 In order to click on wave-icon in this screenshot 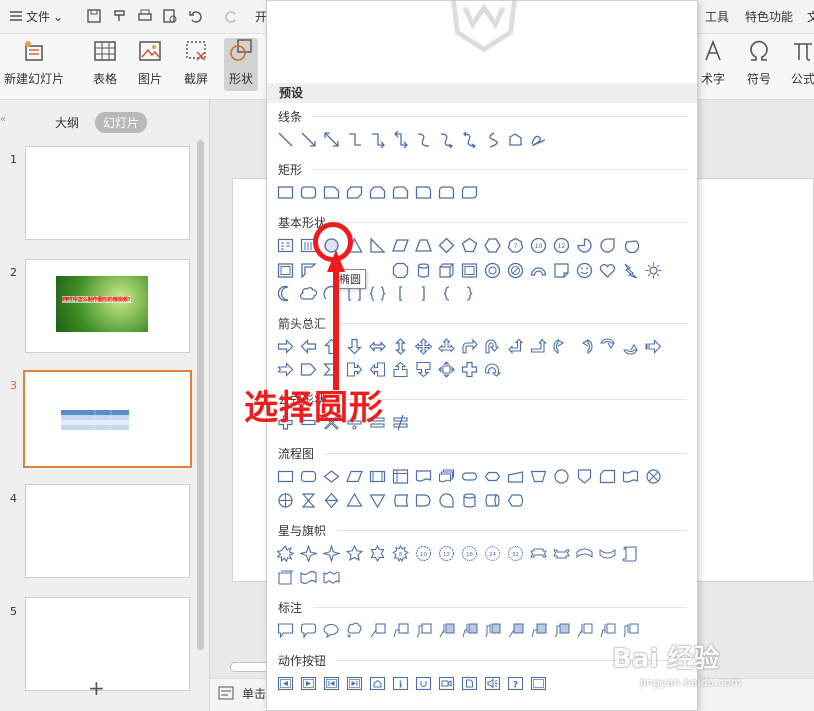, I will do `click(308, 577)`.